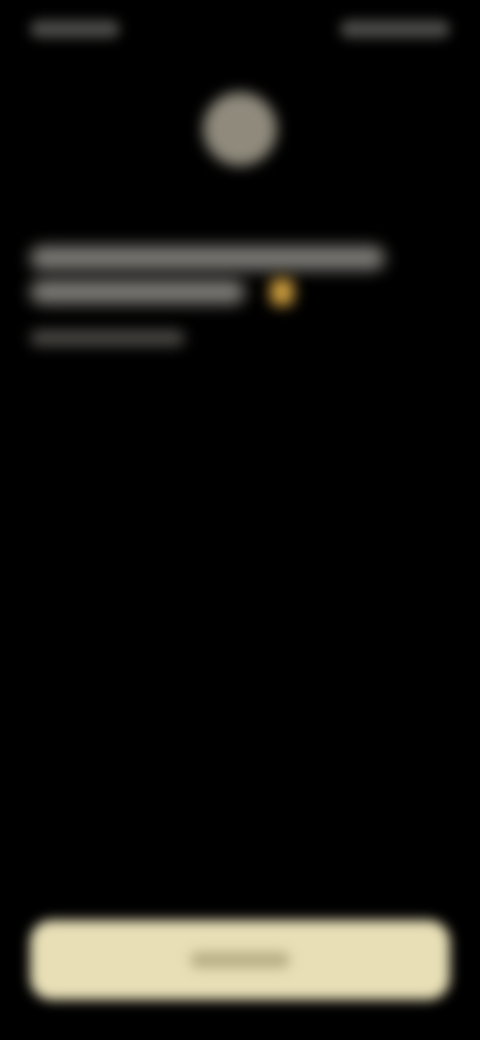 This screenshot has width=480, height=1040. I want to click on avatar, so click(240, 129).